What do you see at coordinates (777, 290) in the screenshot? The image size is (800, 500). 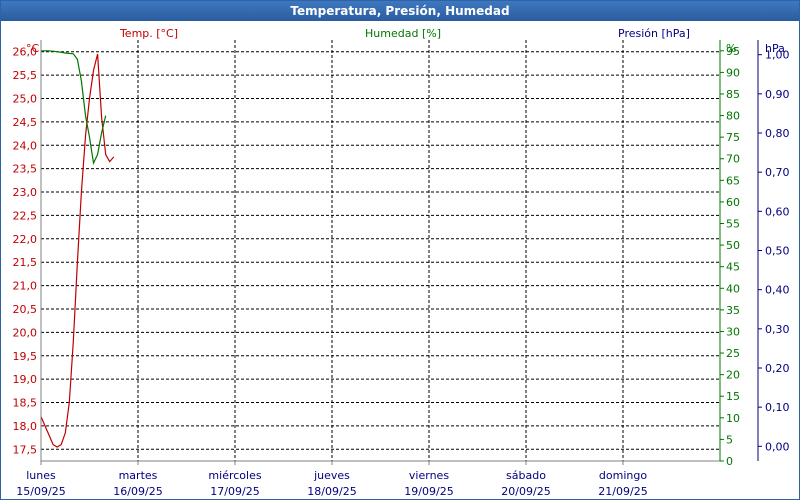 I see `pressure-tick-label: 0,40` at bounding box center [777, 290].